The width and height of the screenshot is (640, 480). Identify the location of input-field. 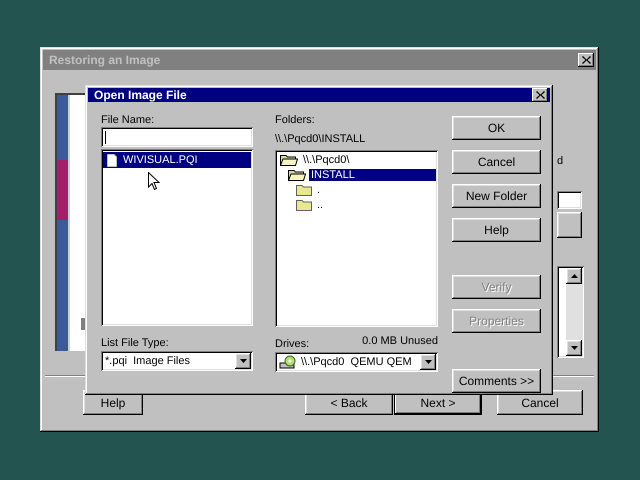
(569, 200).